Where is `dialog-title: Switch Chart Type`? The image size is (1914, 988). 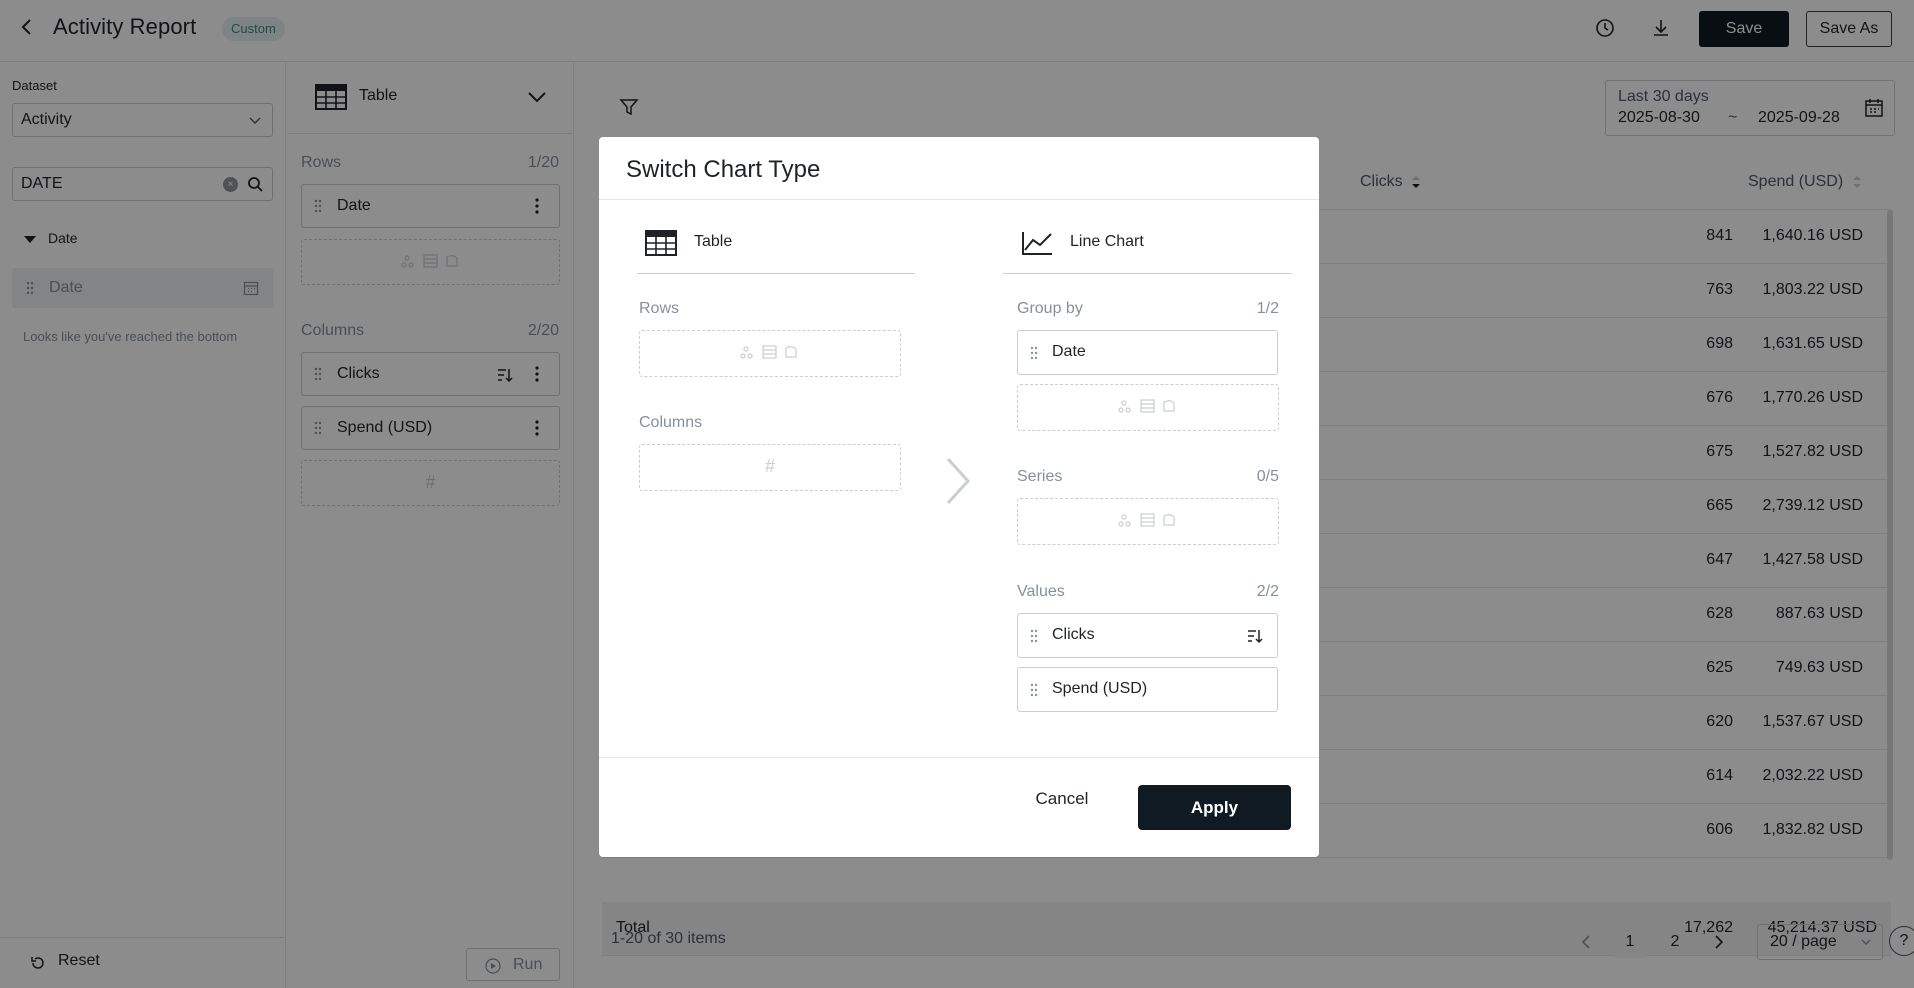
dialog-title: Switch Chart Type is located at coordinates (723, 169).